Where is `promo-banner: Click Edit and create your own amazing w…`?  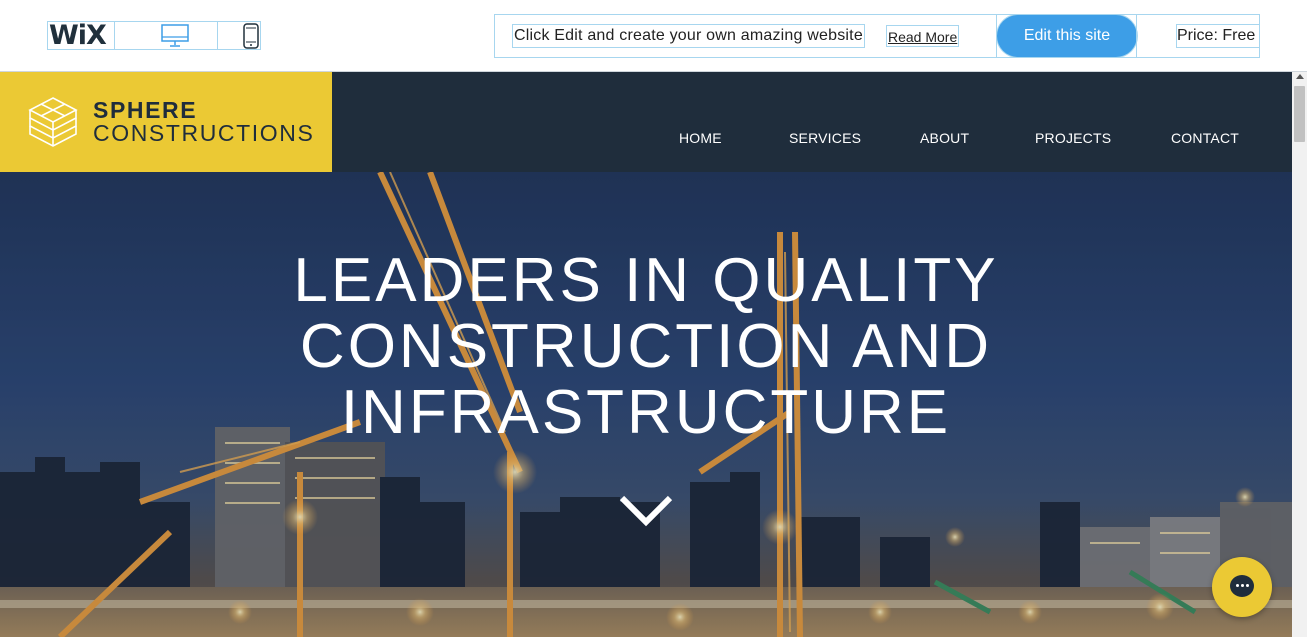 promo-banner: Click Edit and create your own amazing w… is located at coordinates (877, 36).